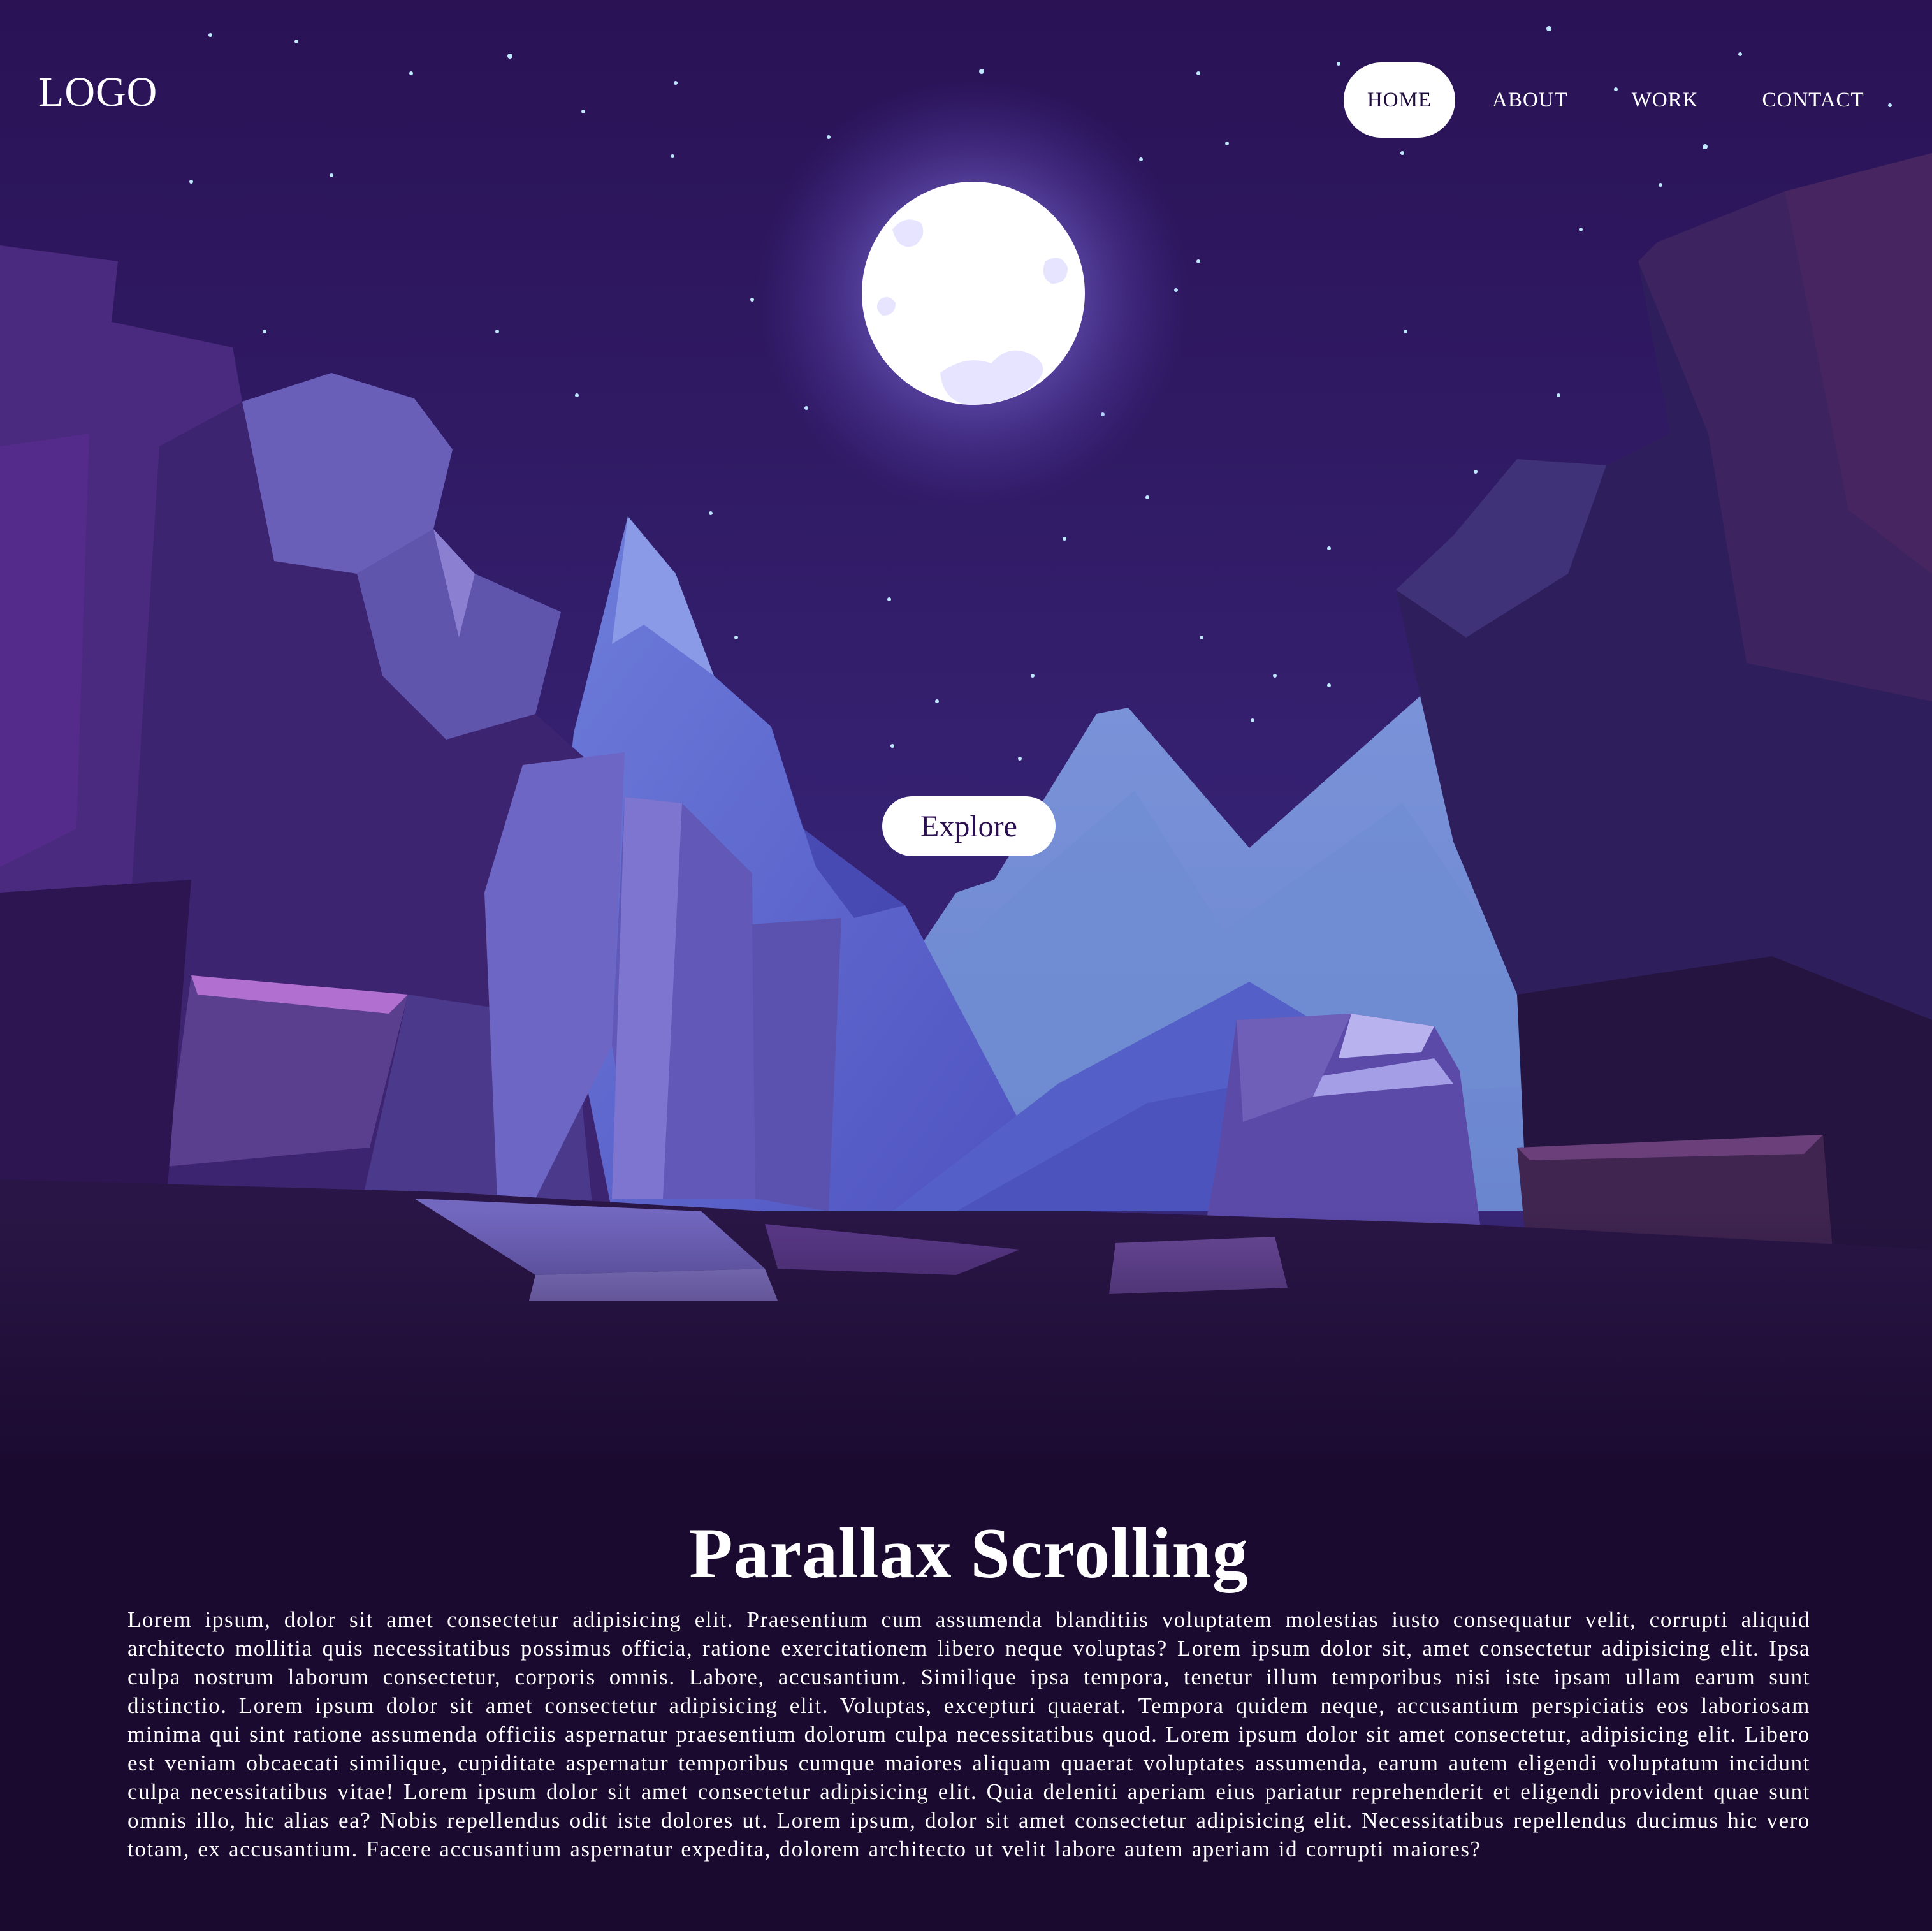  Describe the element at coordinates (969, 1553) in the screenshot. I see `section-title: Parallax Scrolling` at that location.